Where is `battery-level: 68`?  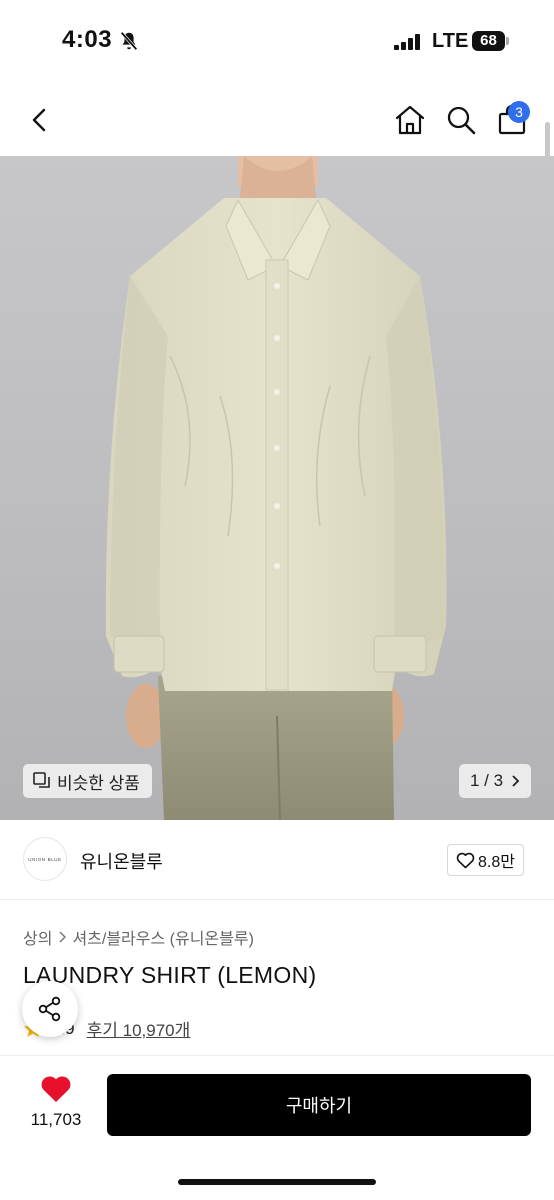
battery-level: 68 is located at coordinates (488, 41).